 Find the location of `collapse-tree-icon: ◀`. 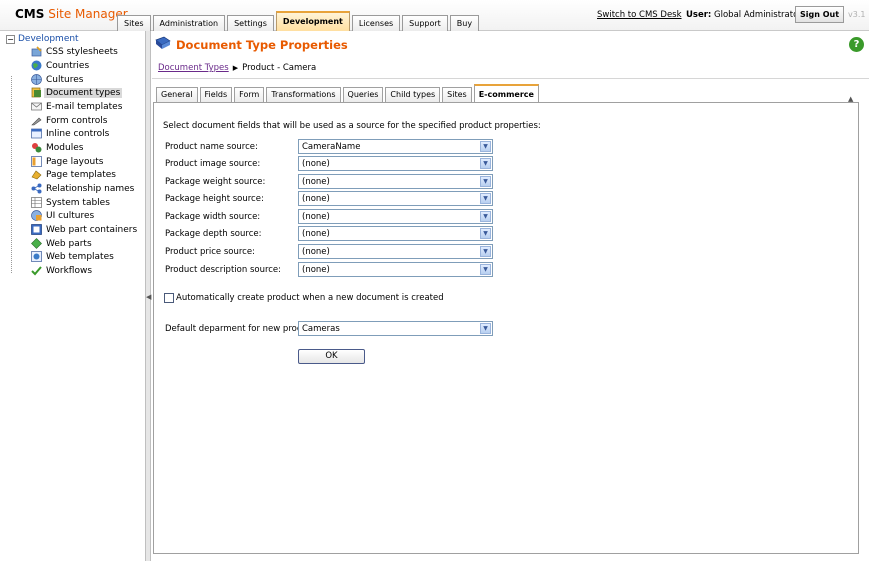

collapse-tree-icon: ◀ is located at coordinates (148, 297).